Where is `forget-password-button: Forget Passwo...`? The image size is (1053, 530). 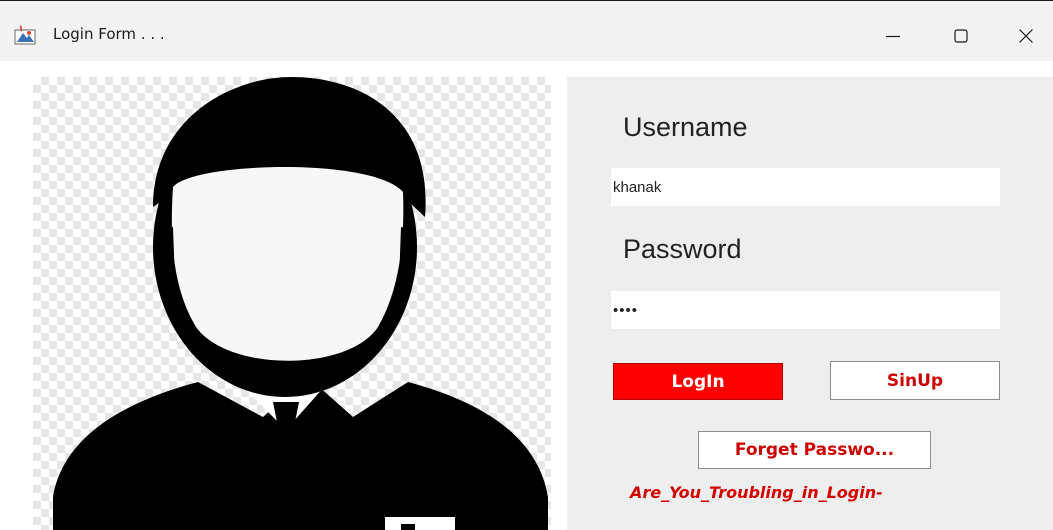 forget-password-button: Forget Passwo... is located at coordinates (814, 450).